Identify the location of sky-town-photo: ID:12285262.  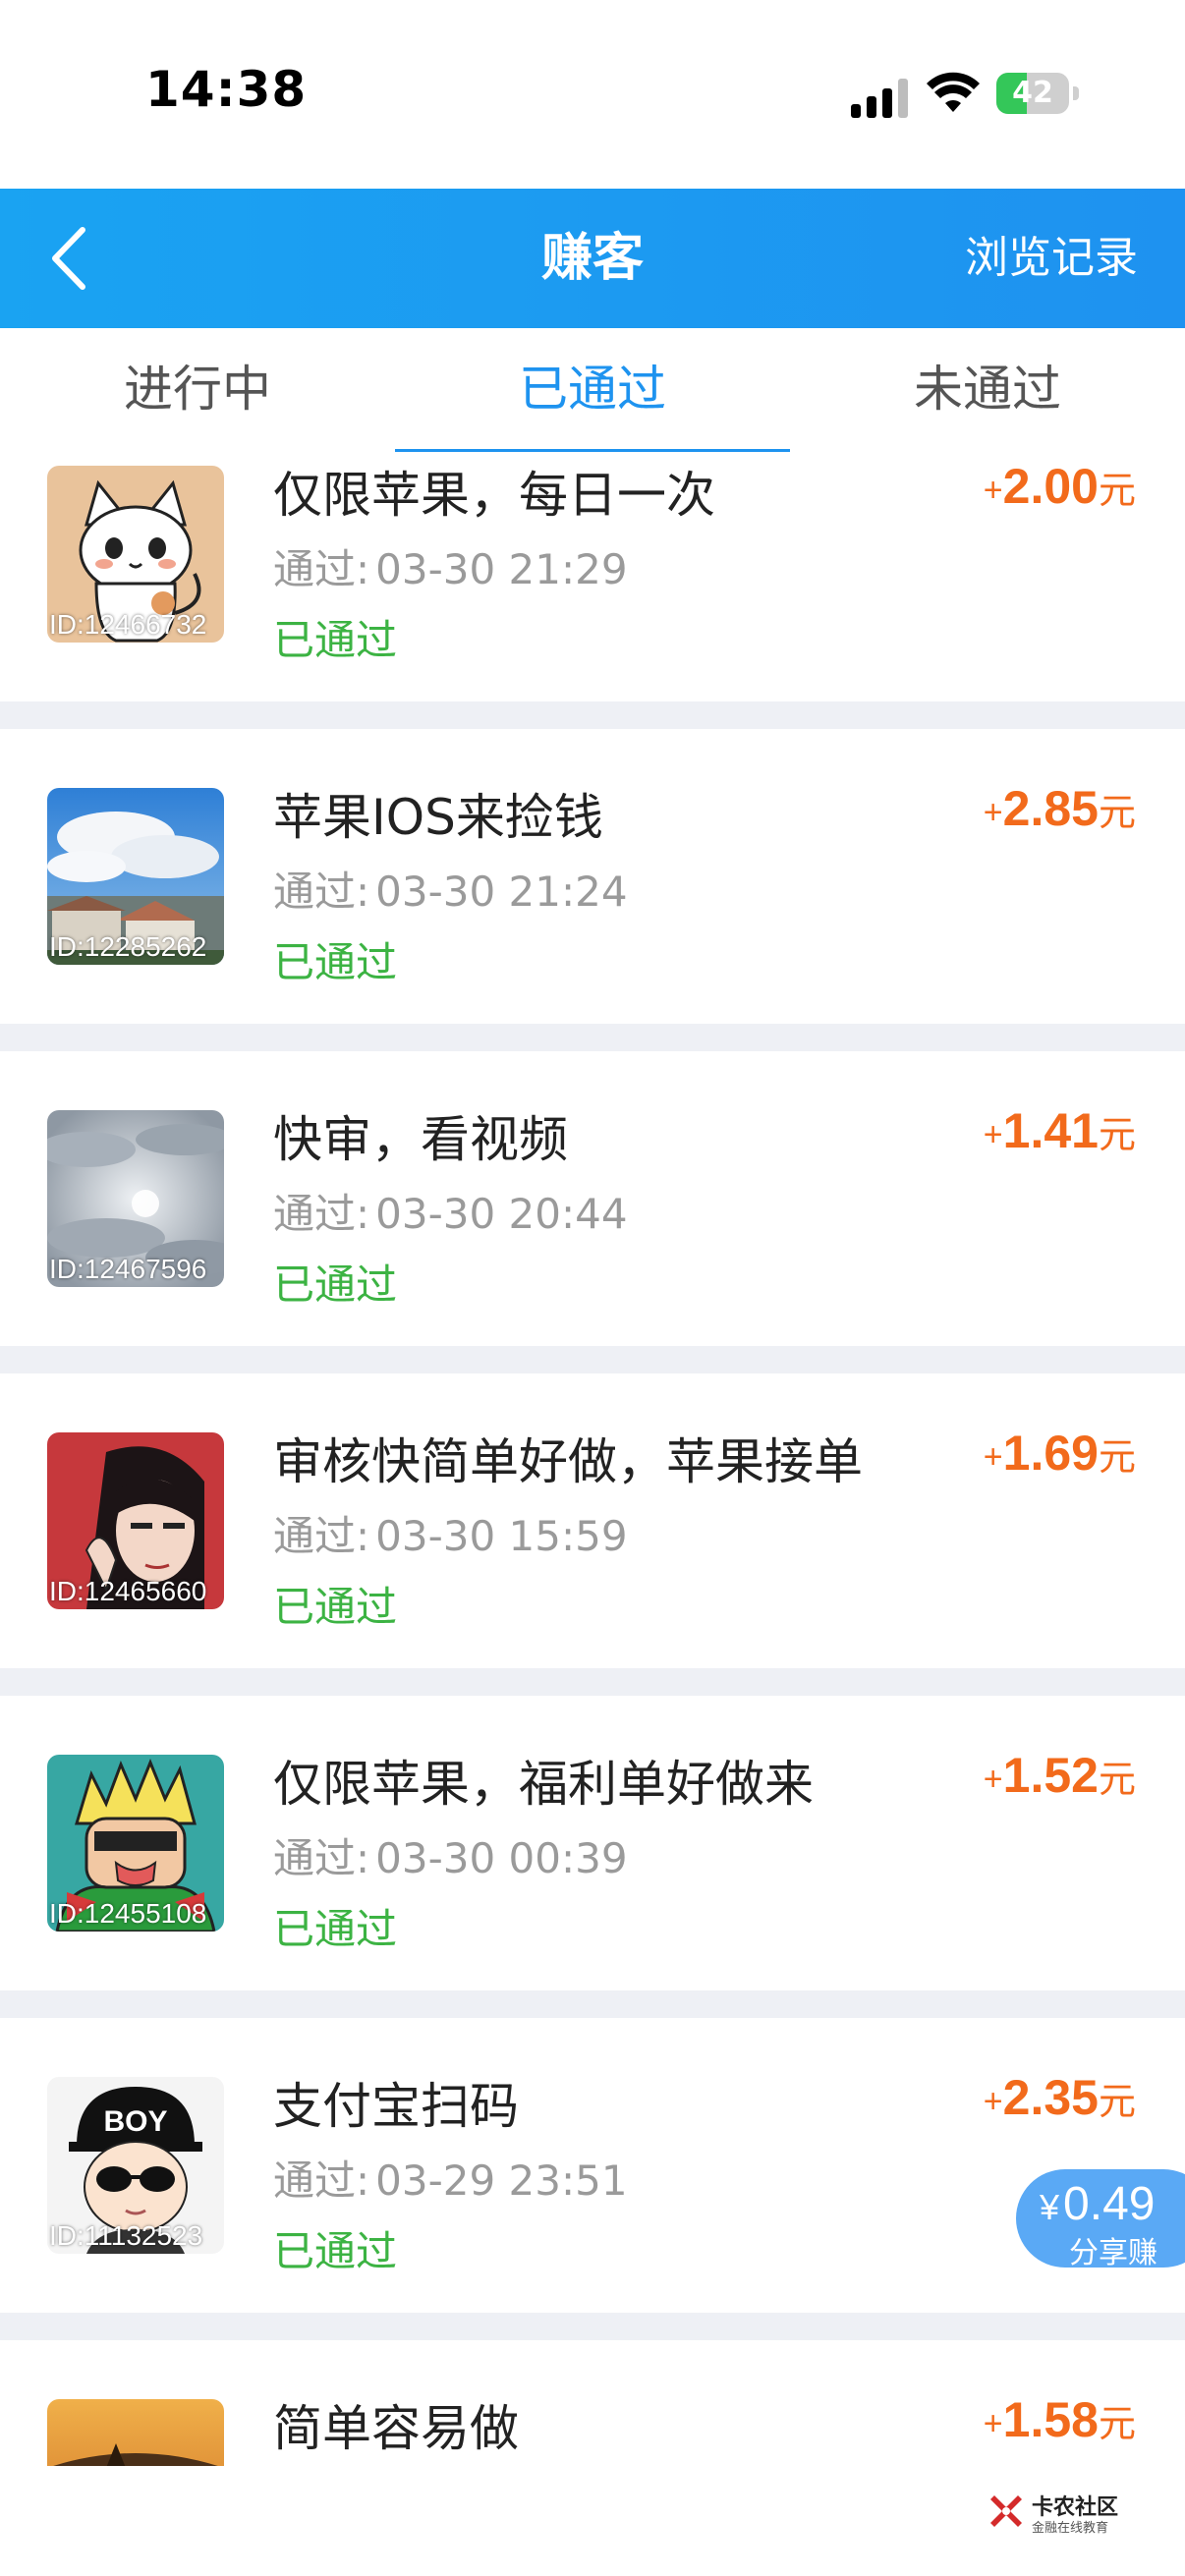
(136, 876).